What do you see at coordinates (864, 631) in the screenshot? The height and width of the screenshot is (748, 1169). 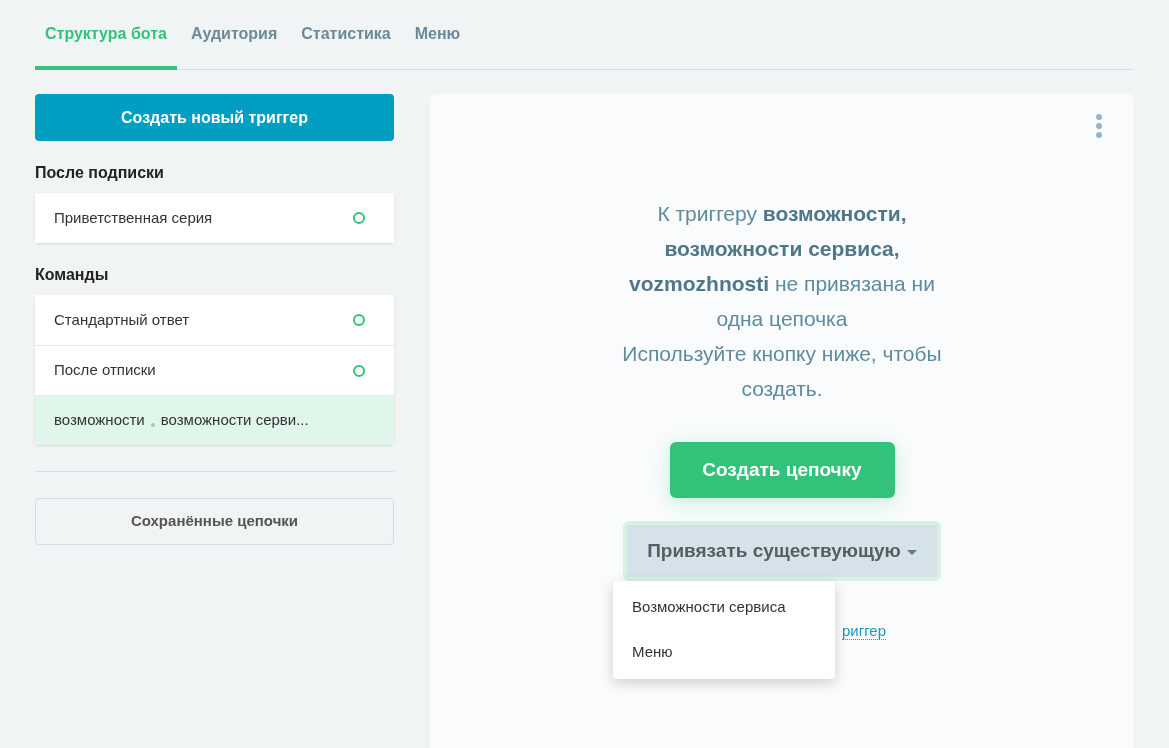 I see `trigger-link: риггер` at bounding box center [864, 631].